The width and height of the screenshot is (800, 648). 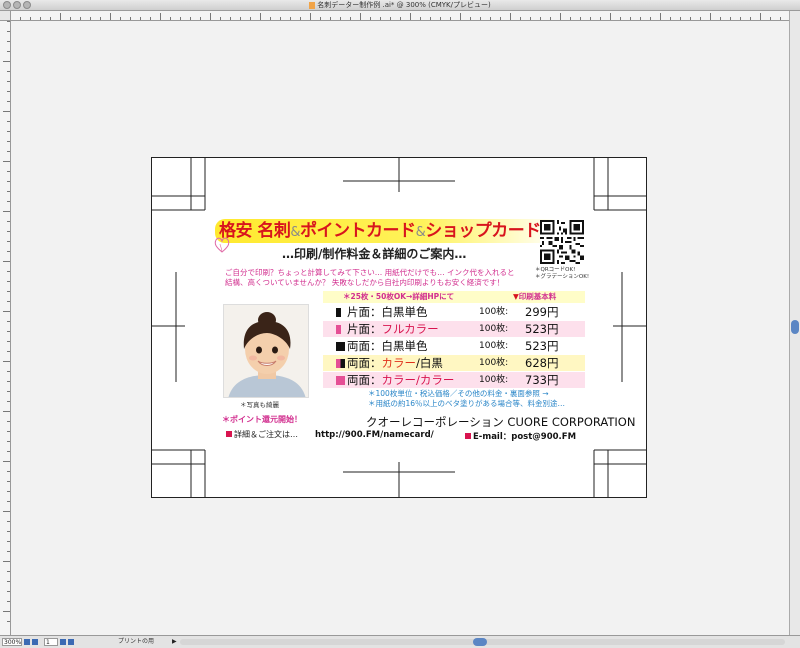 What do you see at coordinates (562, 242) in the screenshot?
I see `qr-code-icon` at bounding box center [562, 242].